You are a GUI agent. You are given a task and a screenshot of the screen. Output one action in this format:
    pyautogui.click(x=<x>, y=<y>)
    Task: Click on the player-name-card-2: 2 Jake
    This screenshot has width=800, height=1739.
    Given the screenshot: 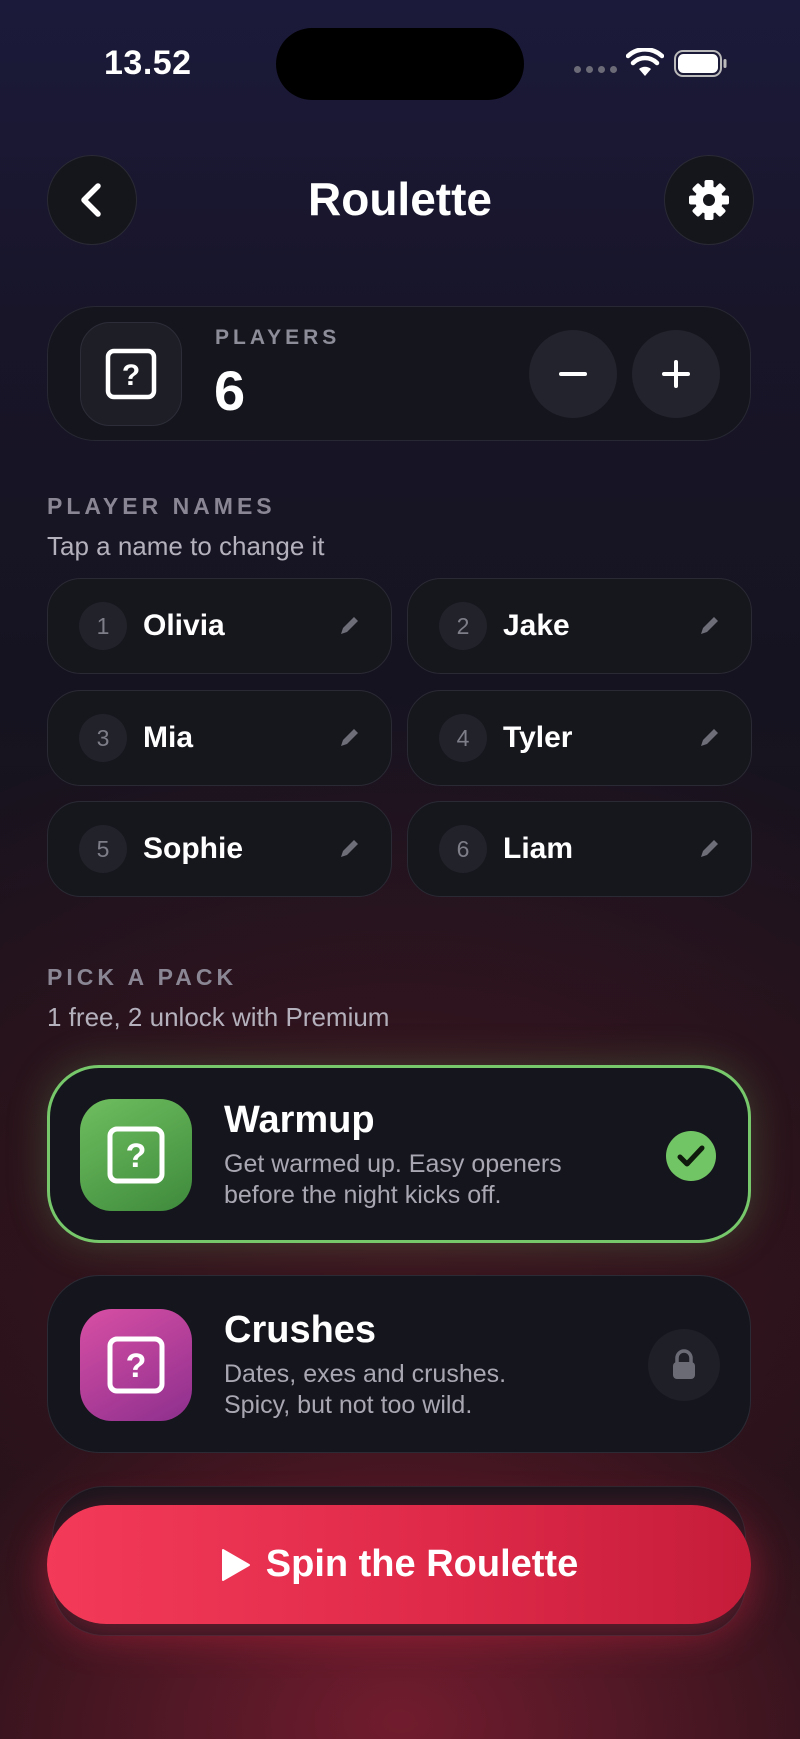 What is the action you would take?
    pyautogui.click(x=579, y=626)
    